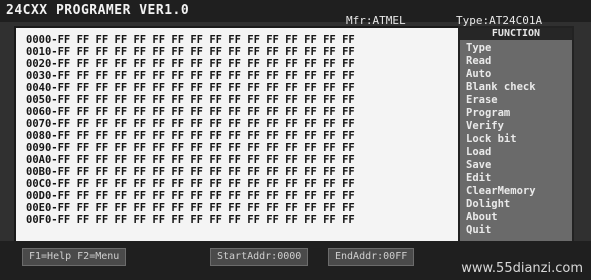 The height and width of the screenshot is (280, 591). Describe the element at coordinates (478, 61) in the screenshot. I see `menu-item-read: Read` at that location.